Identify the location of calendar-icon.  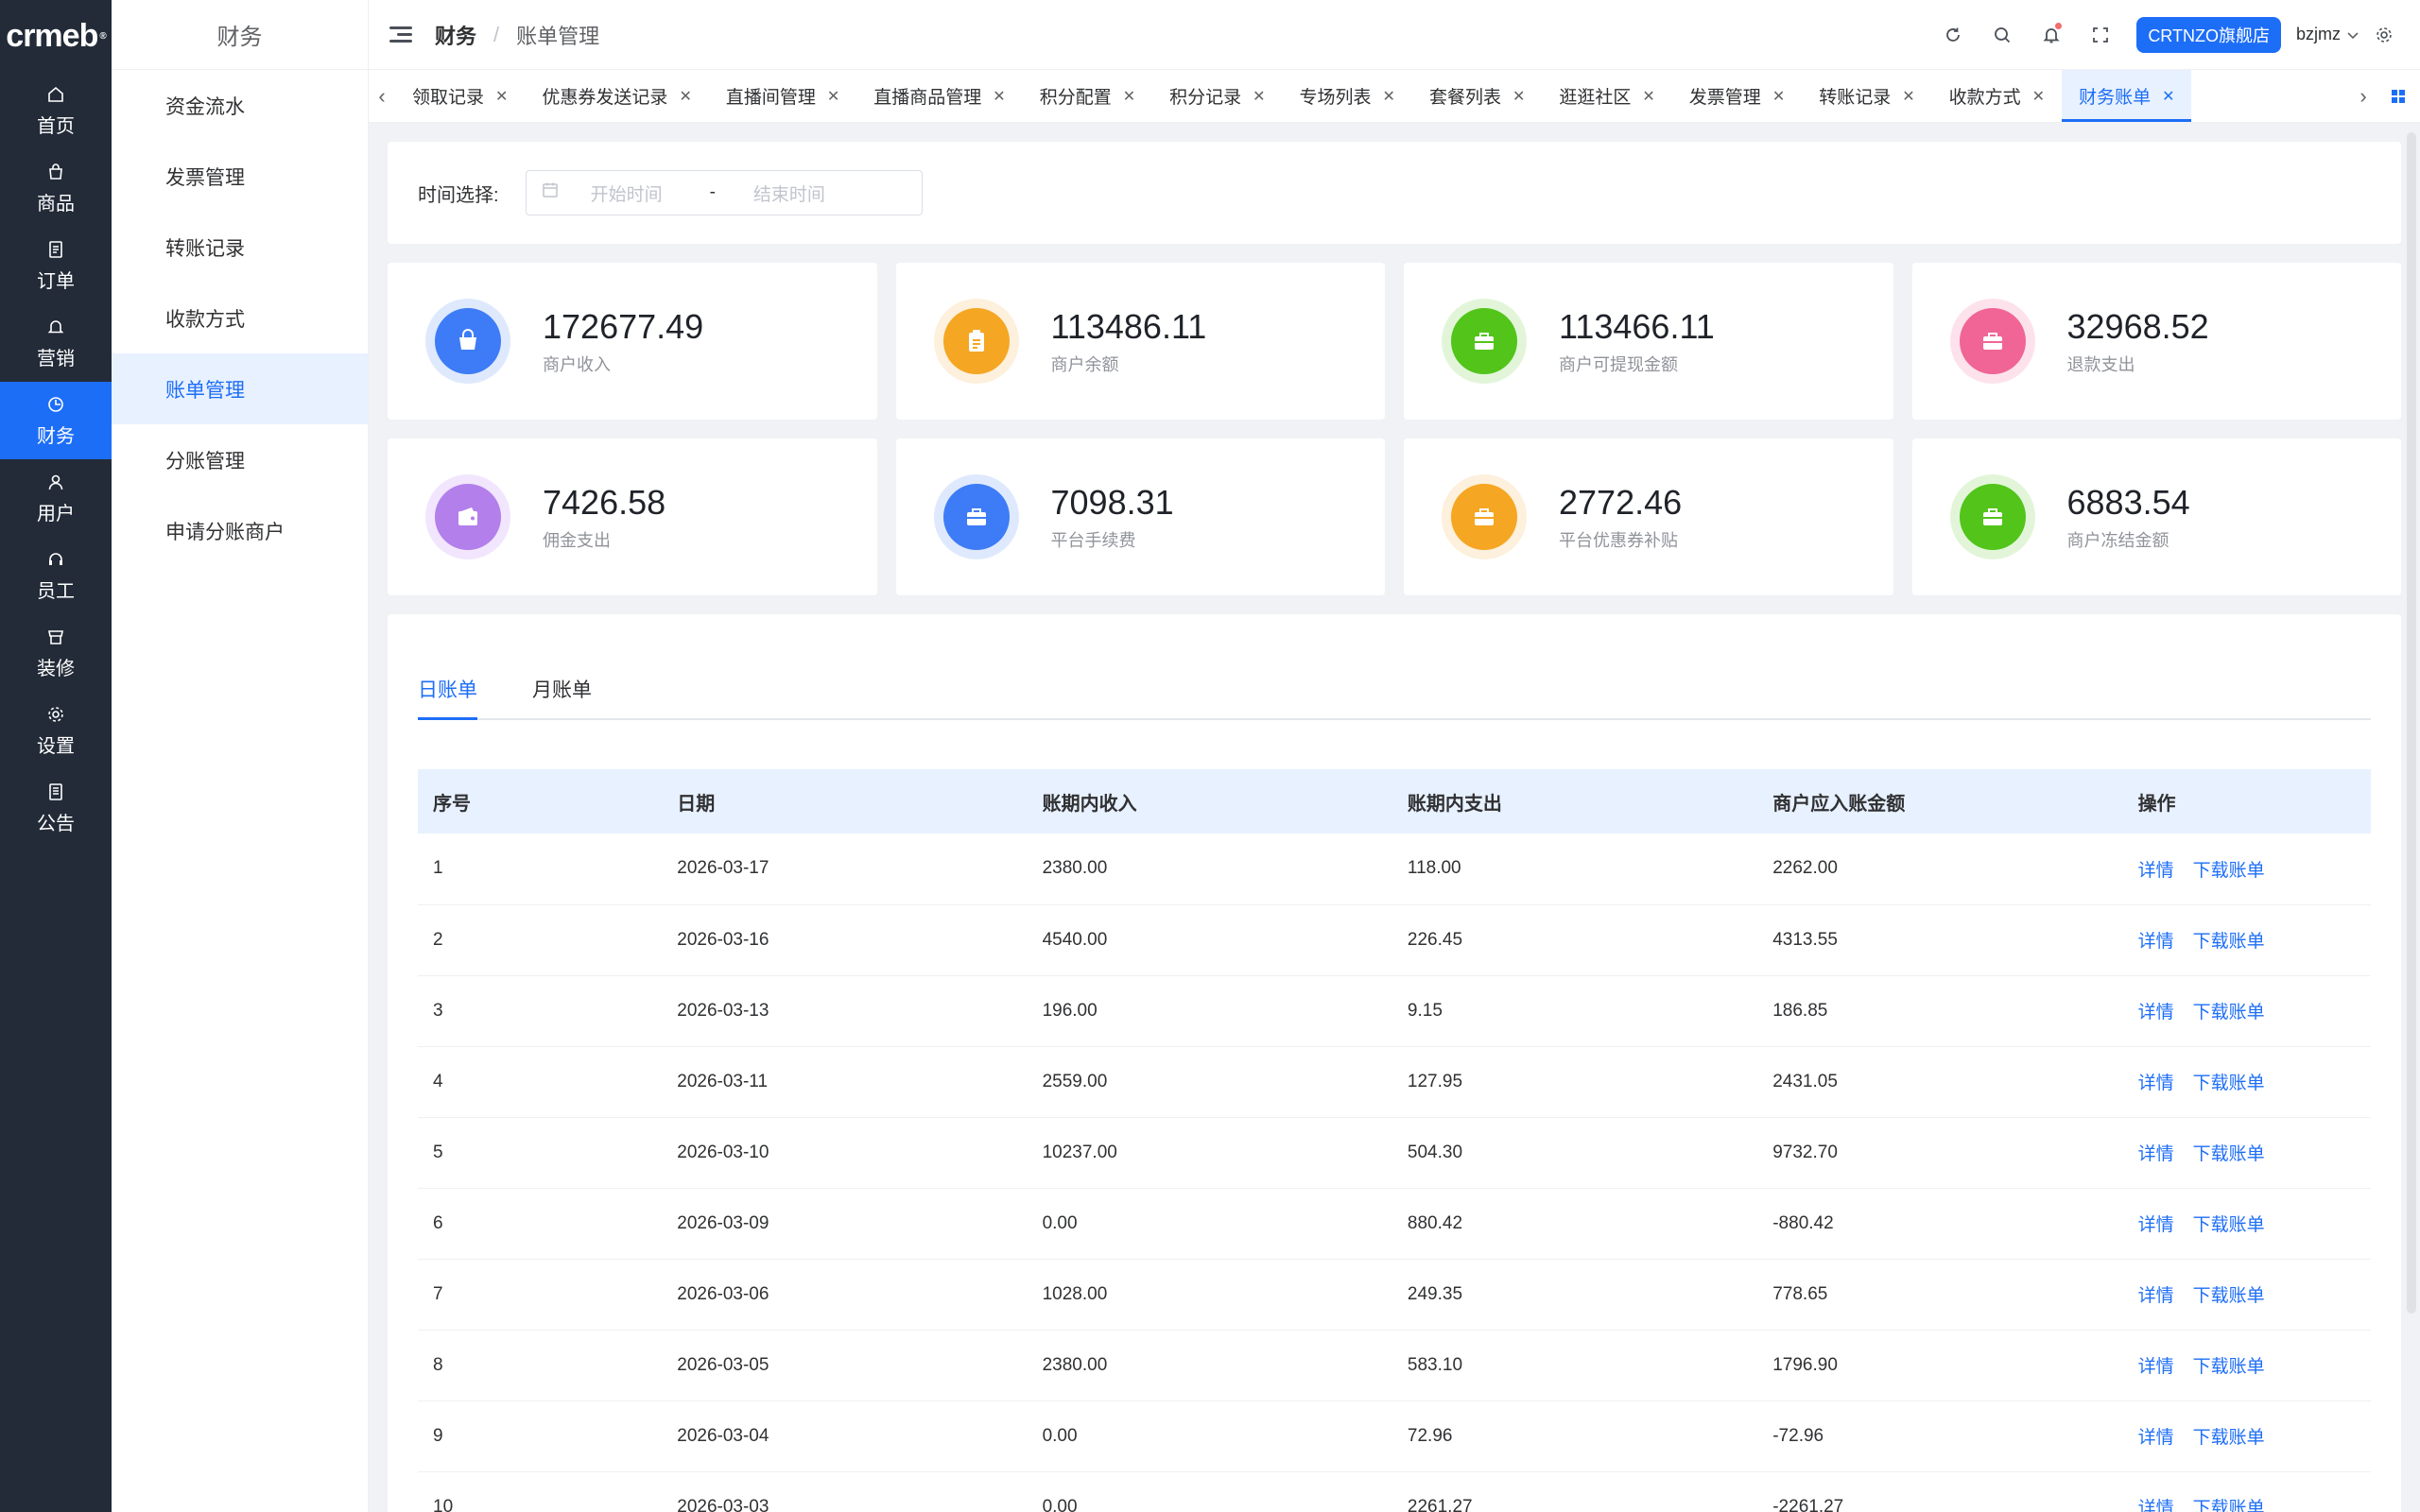
(550, 192).